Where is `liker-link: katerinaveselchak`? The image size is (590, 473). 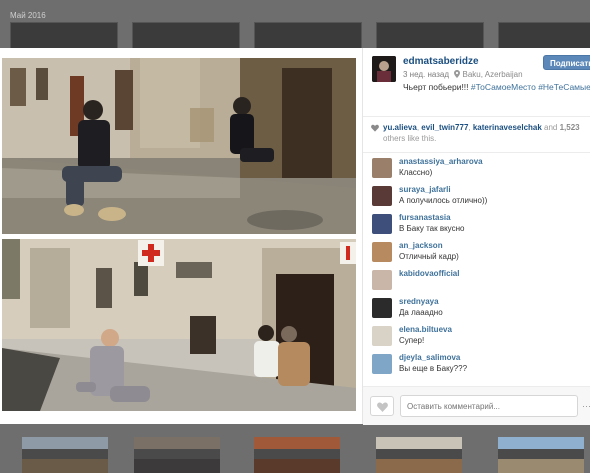
liker-link: katerinaveselchak is located at coordinates (507, 127).